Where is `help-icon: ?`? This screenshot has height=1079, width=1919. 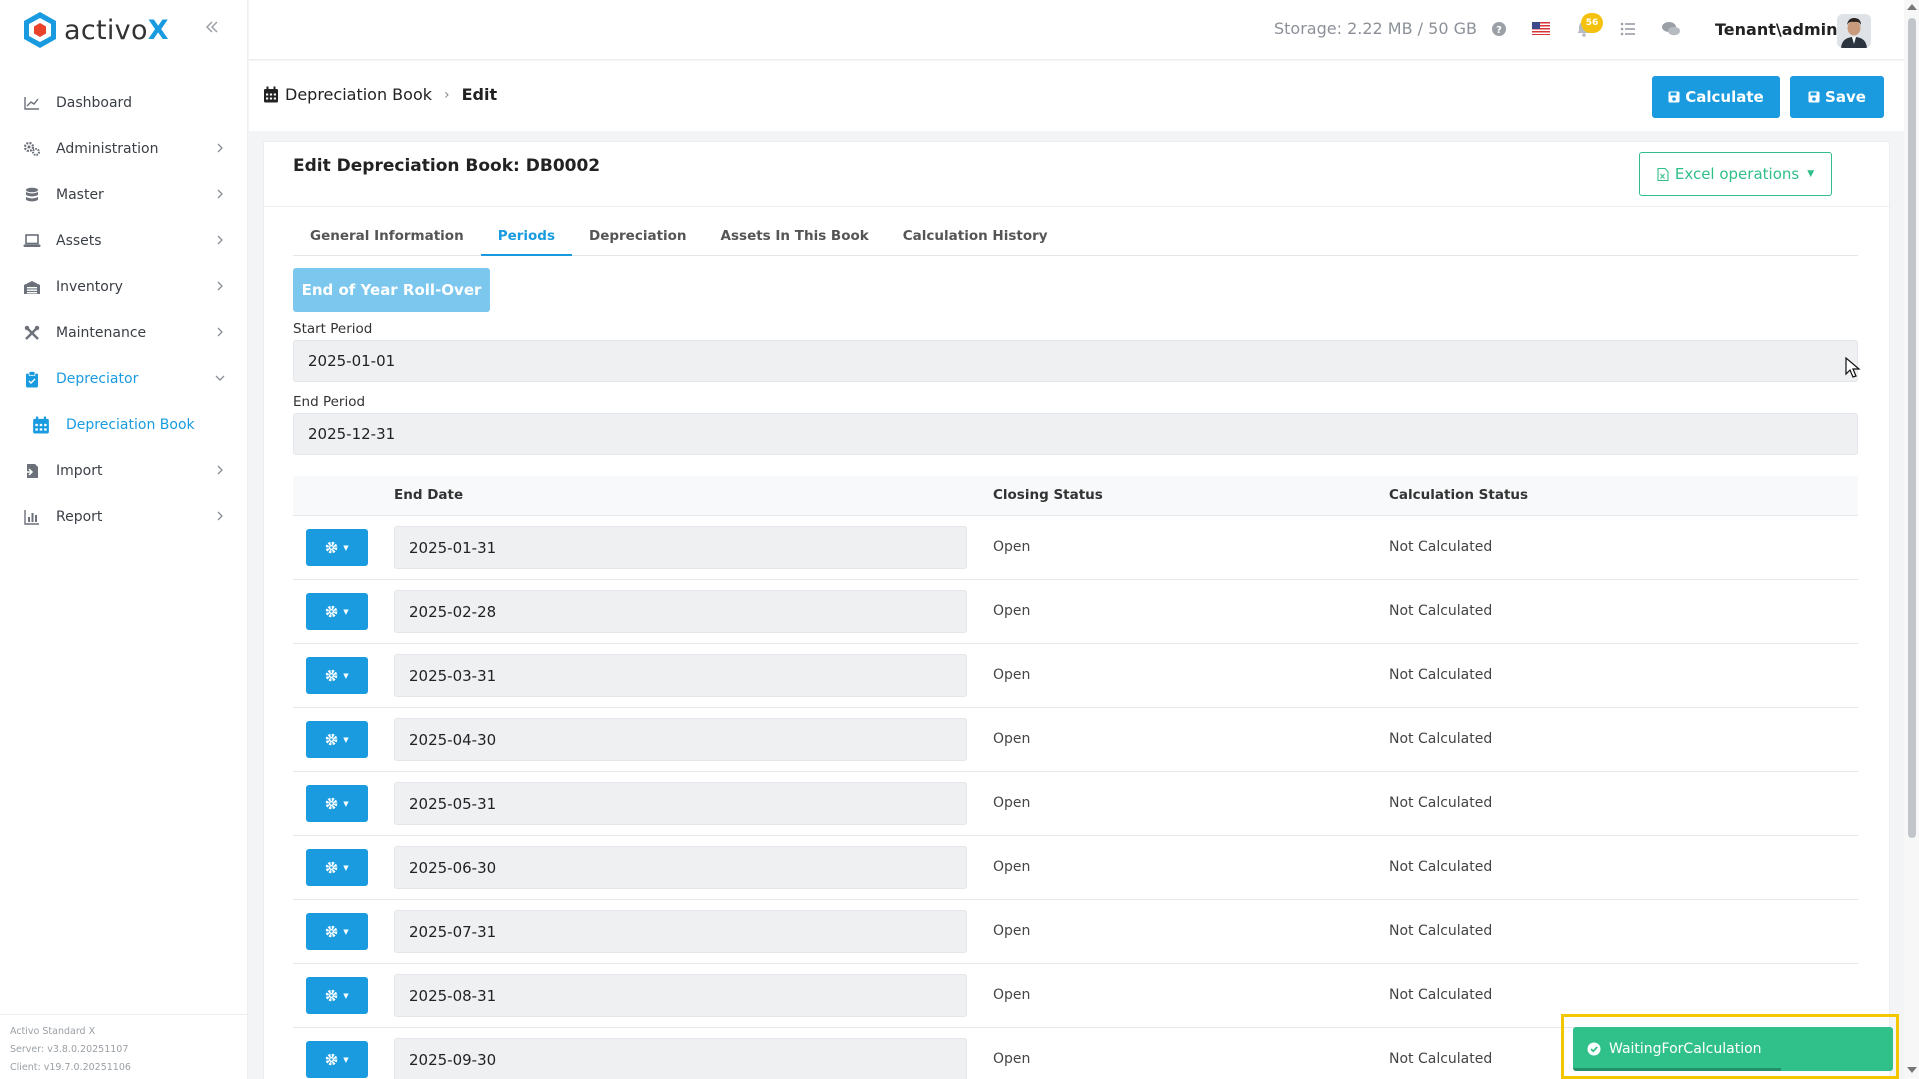
help-icon: ? is located at coordinates (1499, 29).